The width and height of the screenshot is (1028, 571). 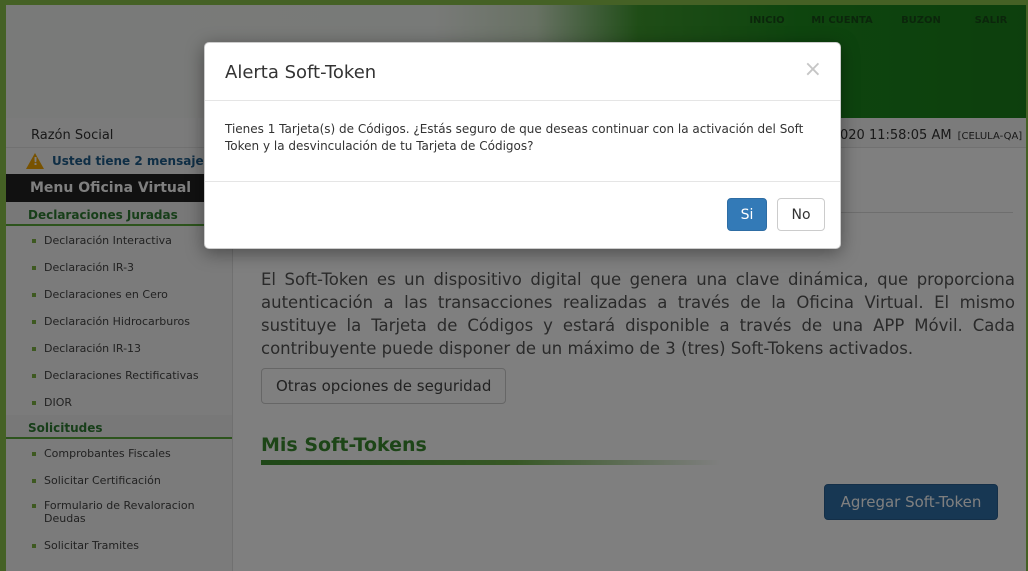 What do you see at coordinates (301, 72) in the screenshot?
I see `modal-title: Alerta Soft-Token` at bounding box center [301, 72].